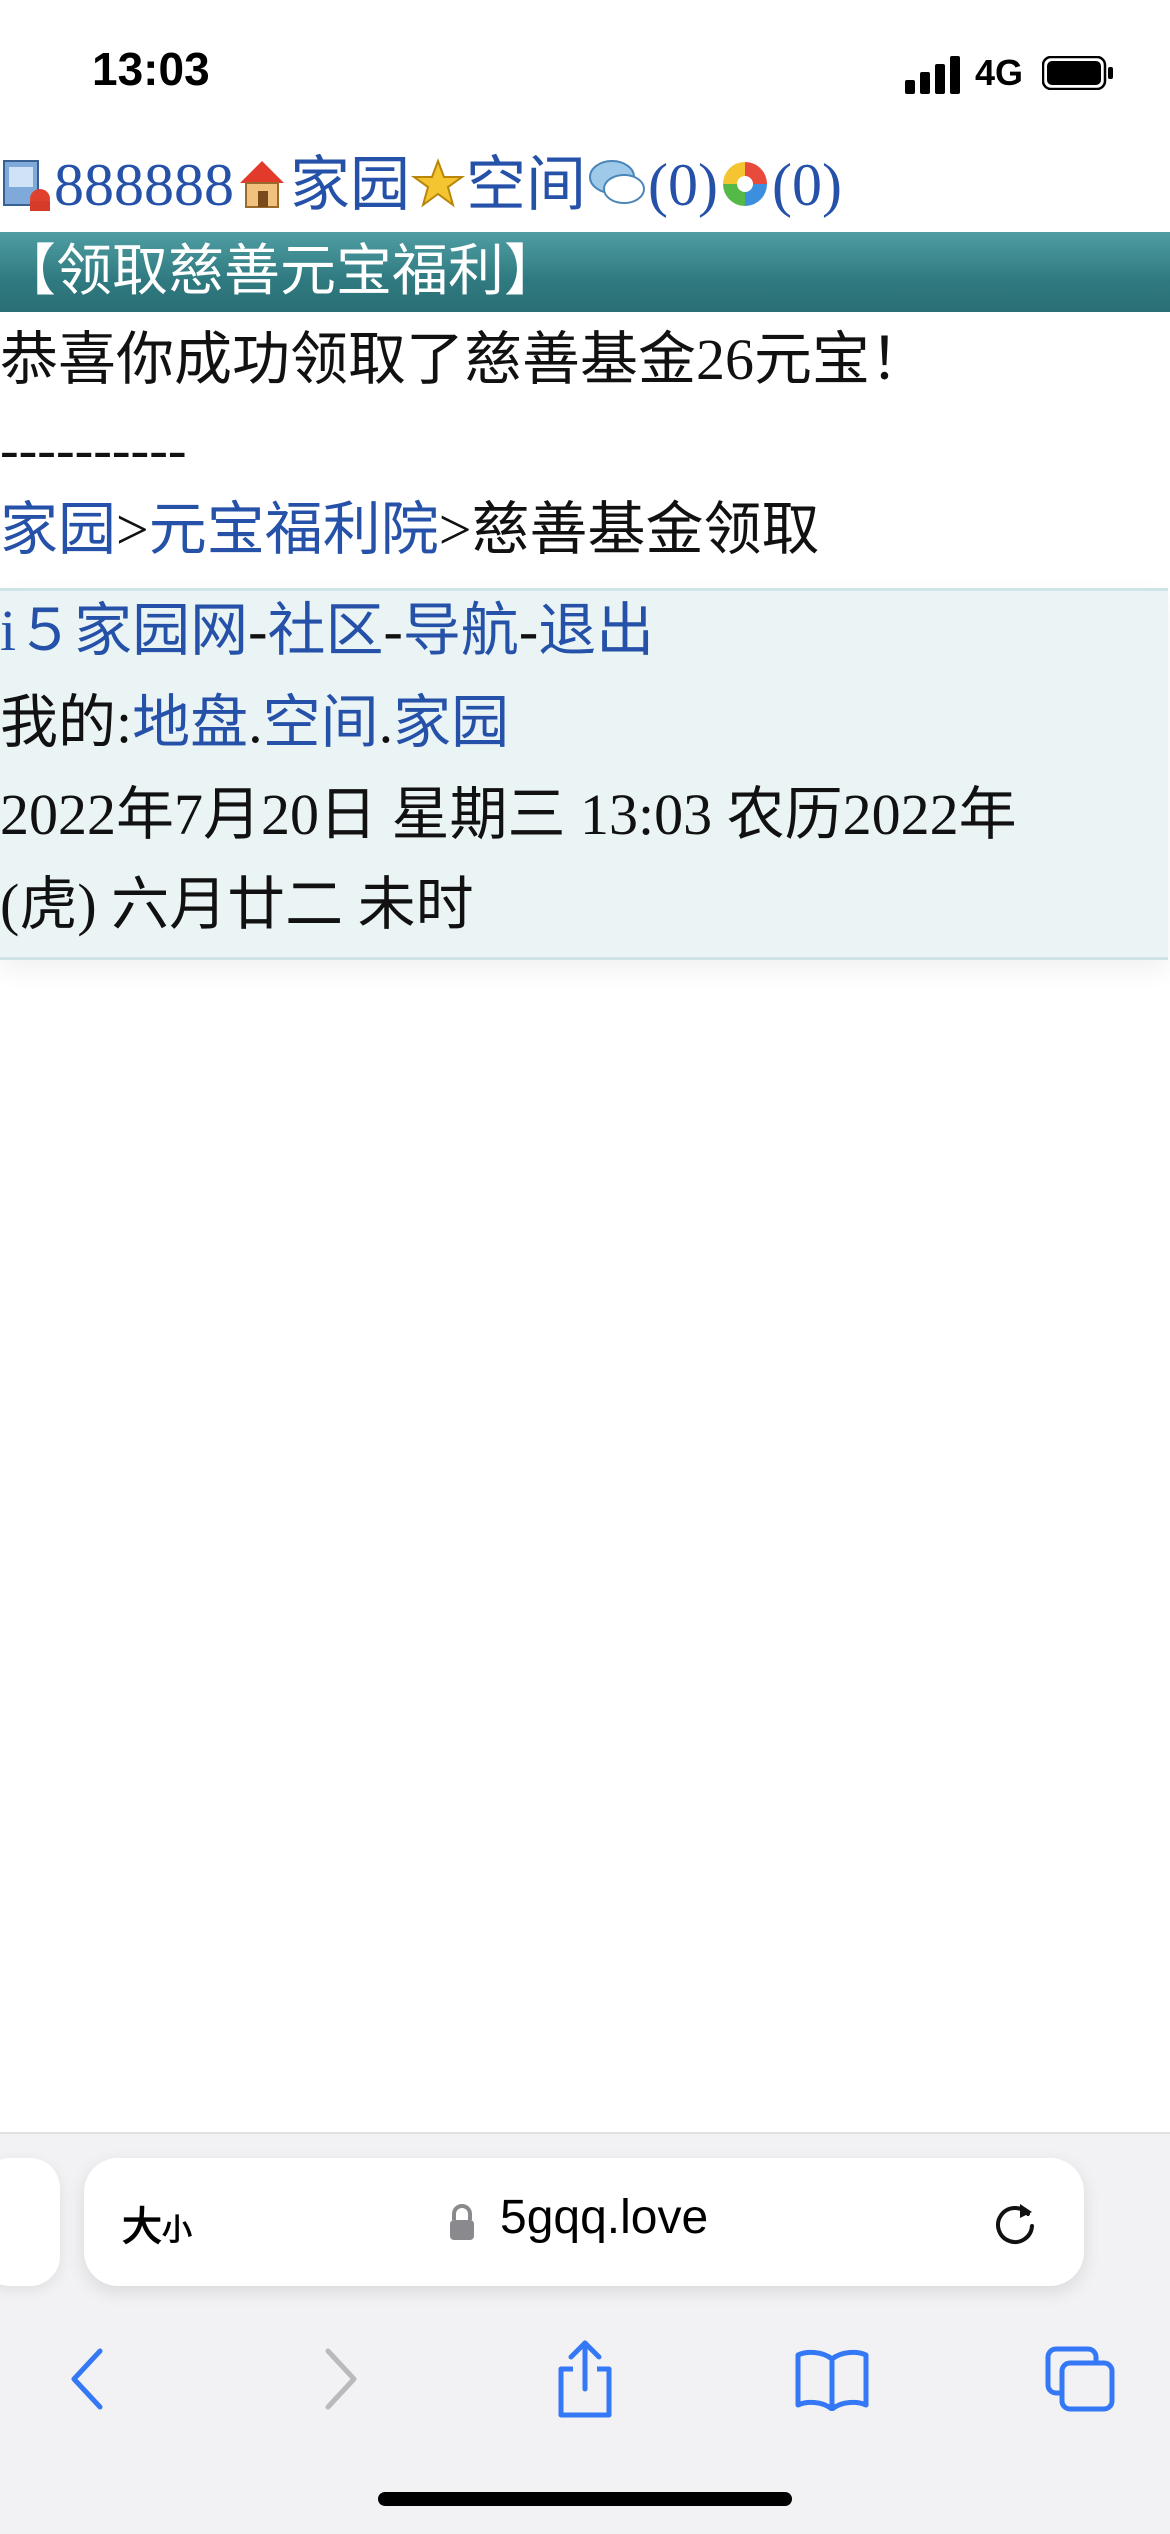 Image resolution: width=1170 pixels, height=2534 pixels. What do you see at coordinates (294, 529) in the screenshot?
I see `breadcrumb-welfare-link: 元宝福利院` at bounding box center [294, 529].